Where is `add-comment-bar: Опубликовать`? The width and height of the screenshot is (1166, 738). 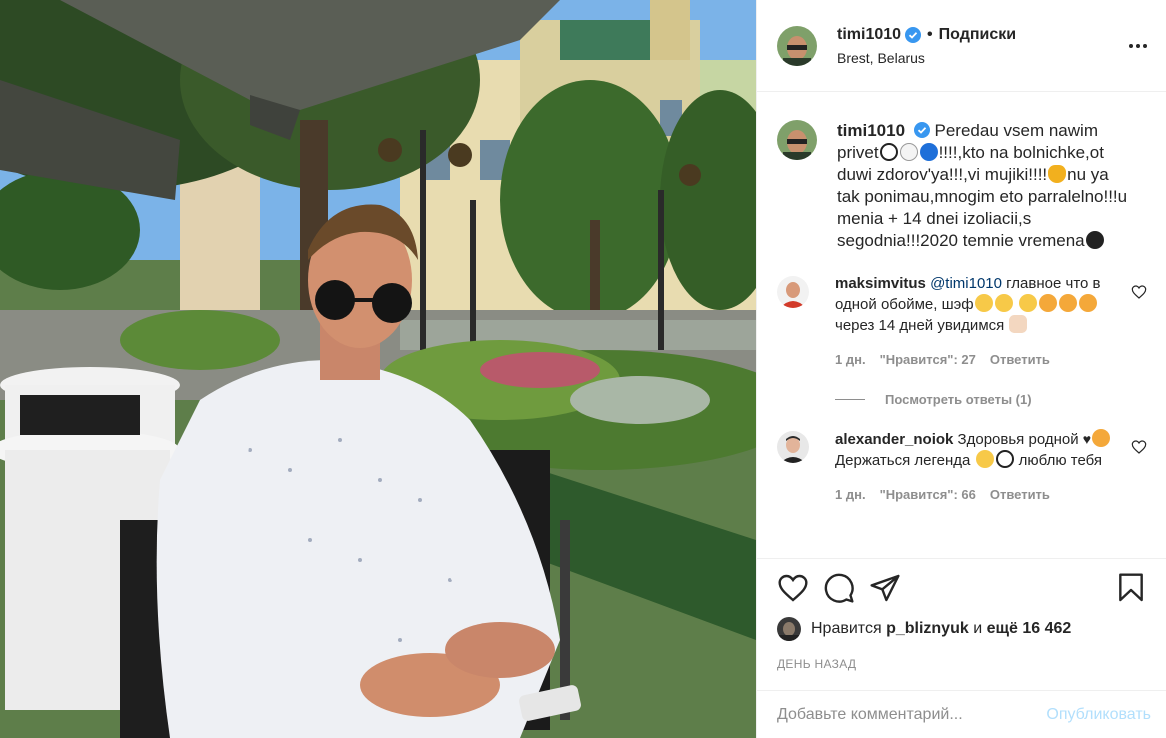 add-comment-bar: Опубликовать is located at coordinates (961, 714).